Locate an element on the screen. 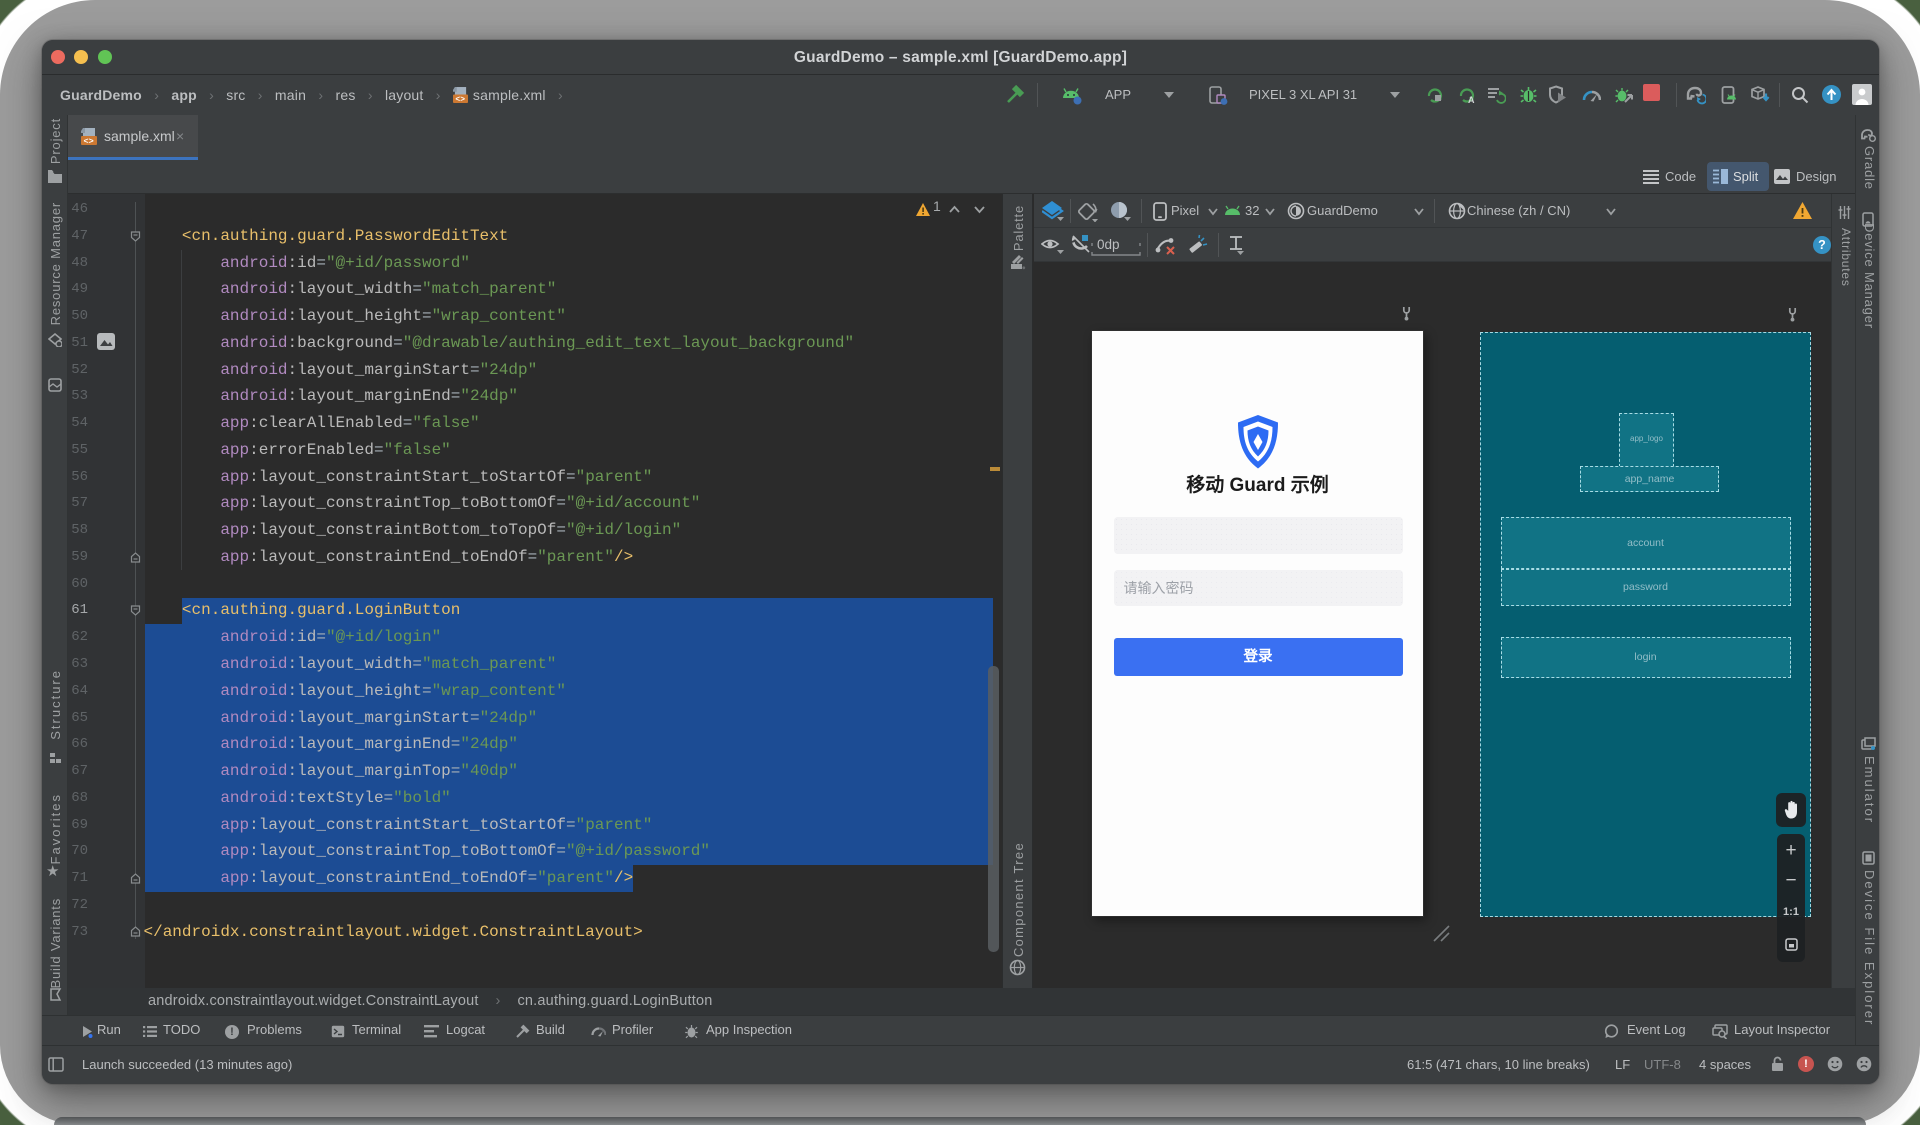  svg-text: A is located at coordinates (1471, 100).